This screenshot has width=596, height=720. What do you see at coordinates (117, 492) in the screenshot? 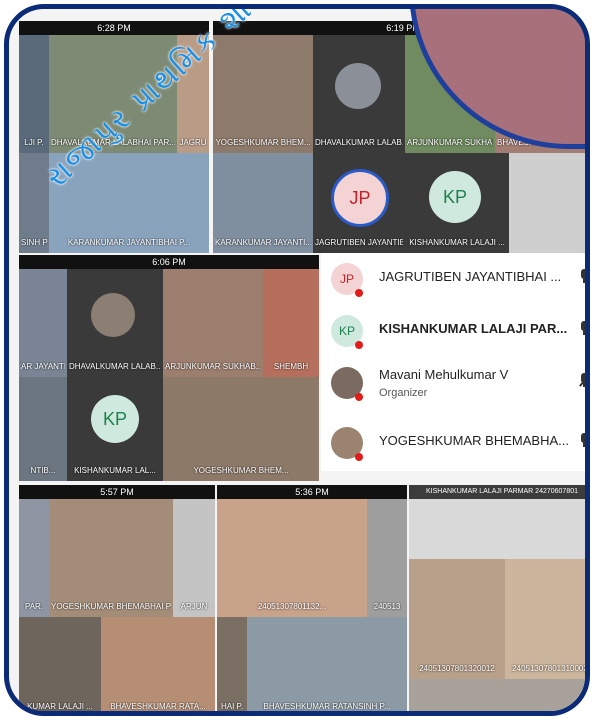
I see `status-bar-time: 5:57 PM` at bounding box center [117, 492].